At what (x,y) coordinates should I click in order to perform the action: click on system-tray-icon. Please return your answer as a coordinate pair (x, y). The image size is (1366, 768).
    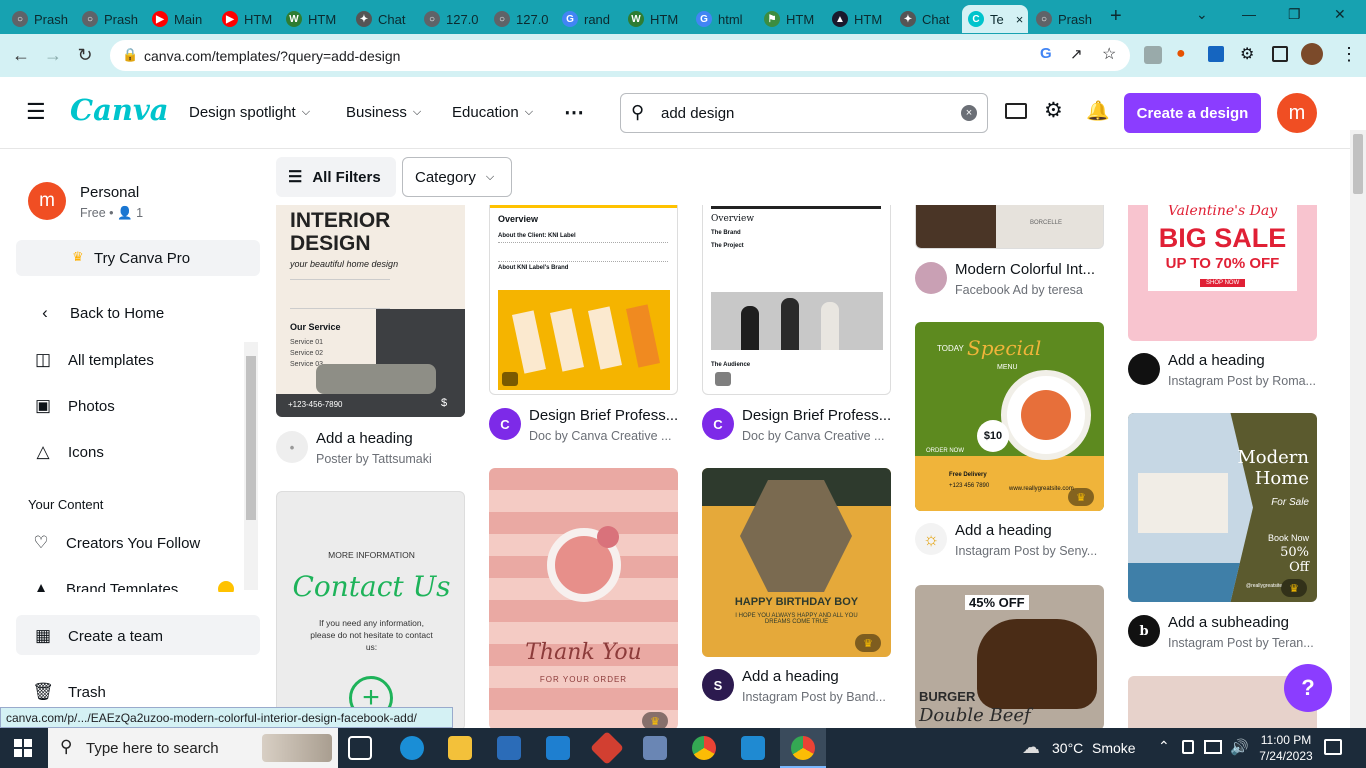
    Looking at the image, I should click on (1188, 747).